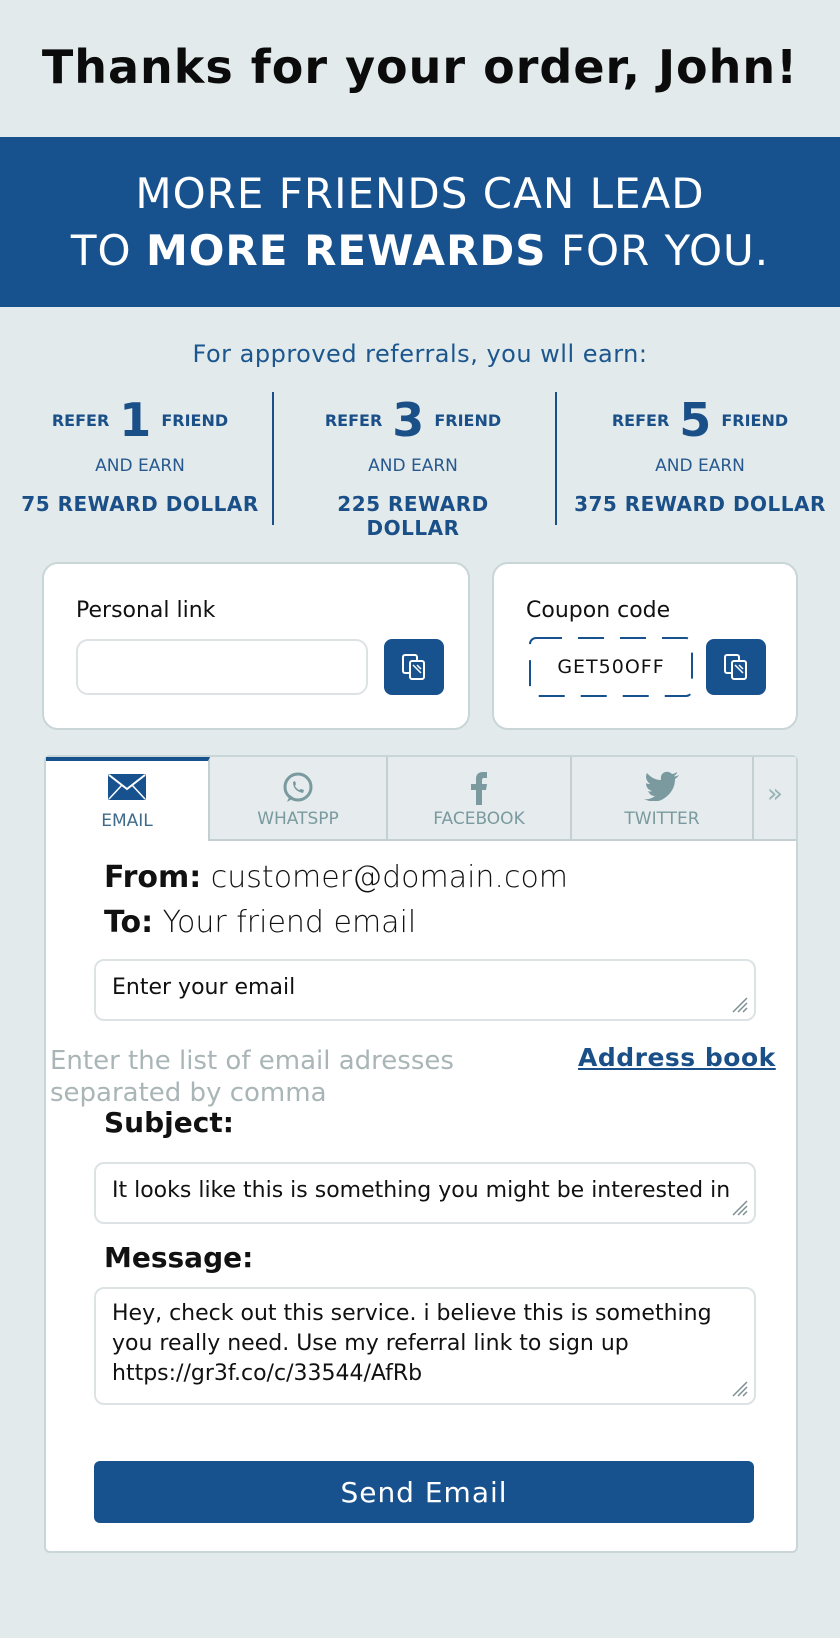 Image resolution: width=840 pixels, height=1638 pixels. I want to click on tier-amount: 75 REWARD DOLLAR, so click(140, 504).